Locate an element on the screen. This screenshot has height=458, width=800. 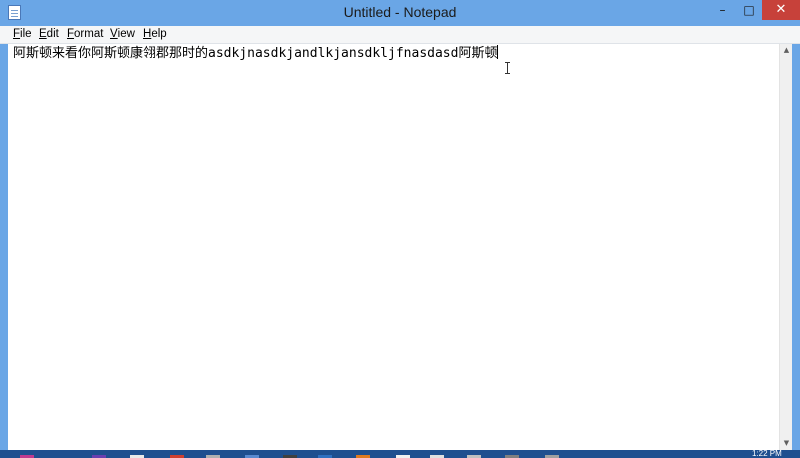
menu-format-label: ormat is located at coordinates (89, 34).